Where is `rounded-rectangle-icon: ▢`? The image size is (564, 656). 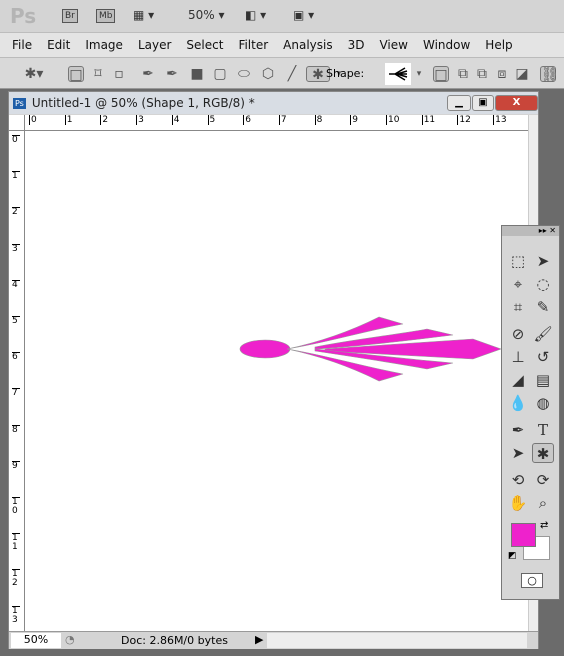
rounded-rectangle-icon: ▢ is located at coordinates (220, 74).